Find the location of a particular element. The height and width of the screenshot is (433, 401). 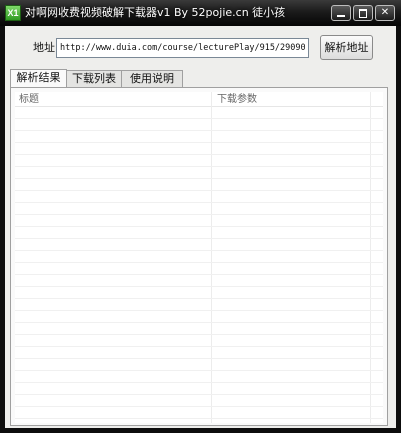

address-label: 地址 is located at coordinates (44, 47).